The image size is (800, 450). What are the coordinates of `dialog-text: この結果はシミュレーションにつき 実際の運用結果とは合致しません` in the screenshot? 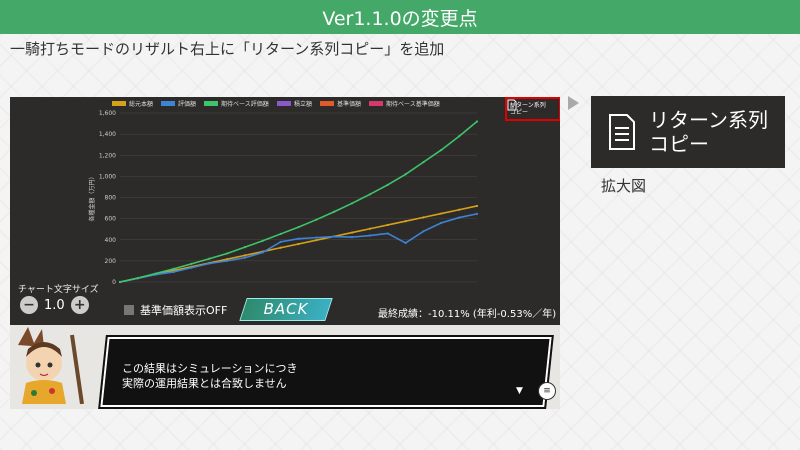 It's located at (210, 376).